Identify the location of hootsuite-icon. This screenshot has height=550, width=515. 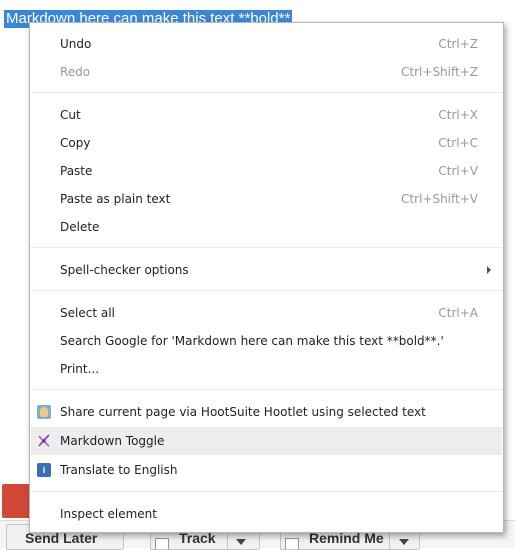
(44, 412).